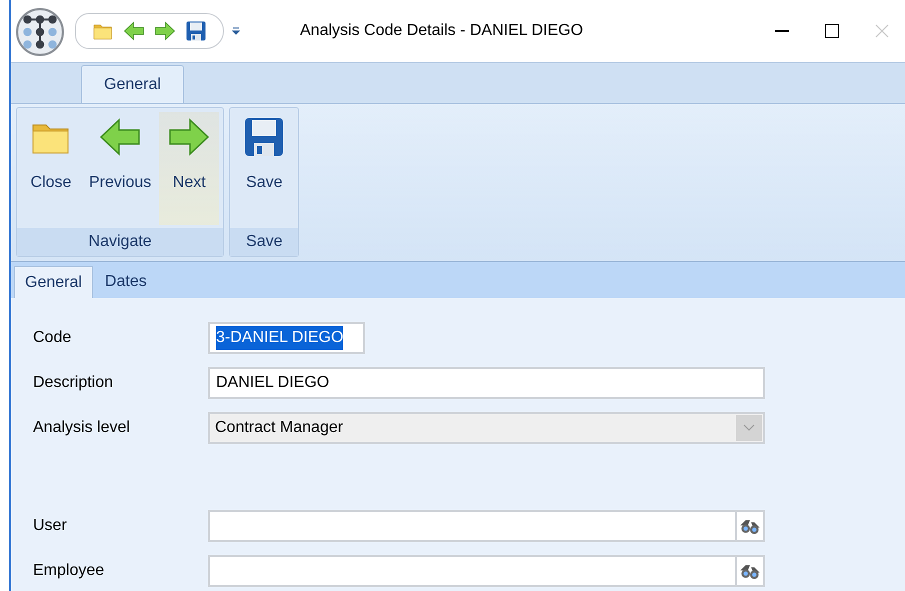 The image size is (905, 591). Describe the element at coordinates (69, 571) in the screenshot. I see `field-label: Employee` at that location.